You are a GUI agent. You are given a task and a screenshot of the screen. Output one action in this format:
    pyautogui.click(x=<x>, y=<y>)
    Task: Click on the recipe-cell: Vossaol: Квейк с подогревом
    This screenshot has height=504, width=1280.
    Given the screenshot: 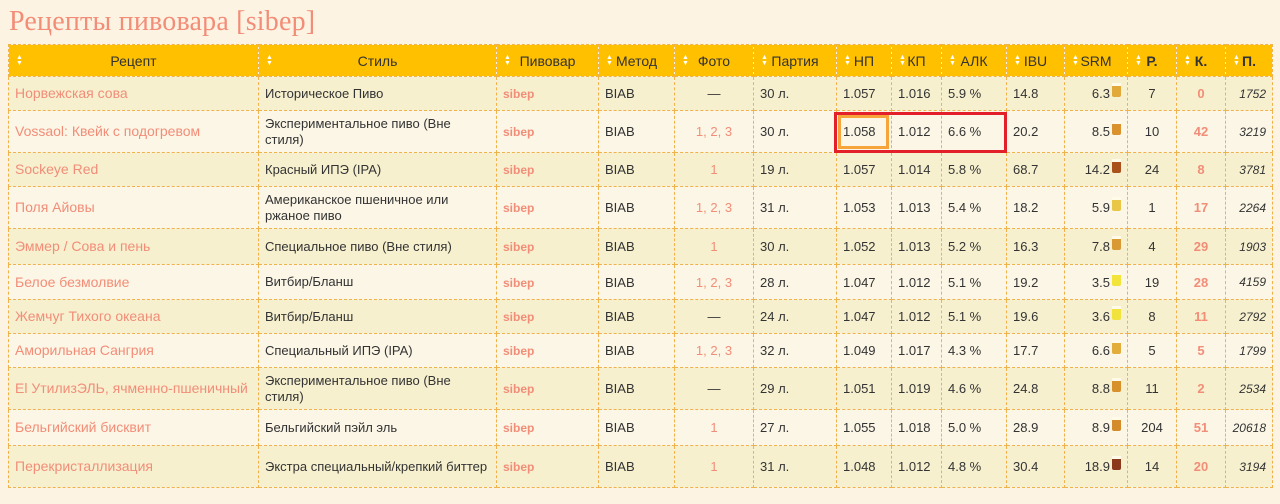 What is the action you would take?
    pyautogui.click(x=133, y=131)
    